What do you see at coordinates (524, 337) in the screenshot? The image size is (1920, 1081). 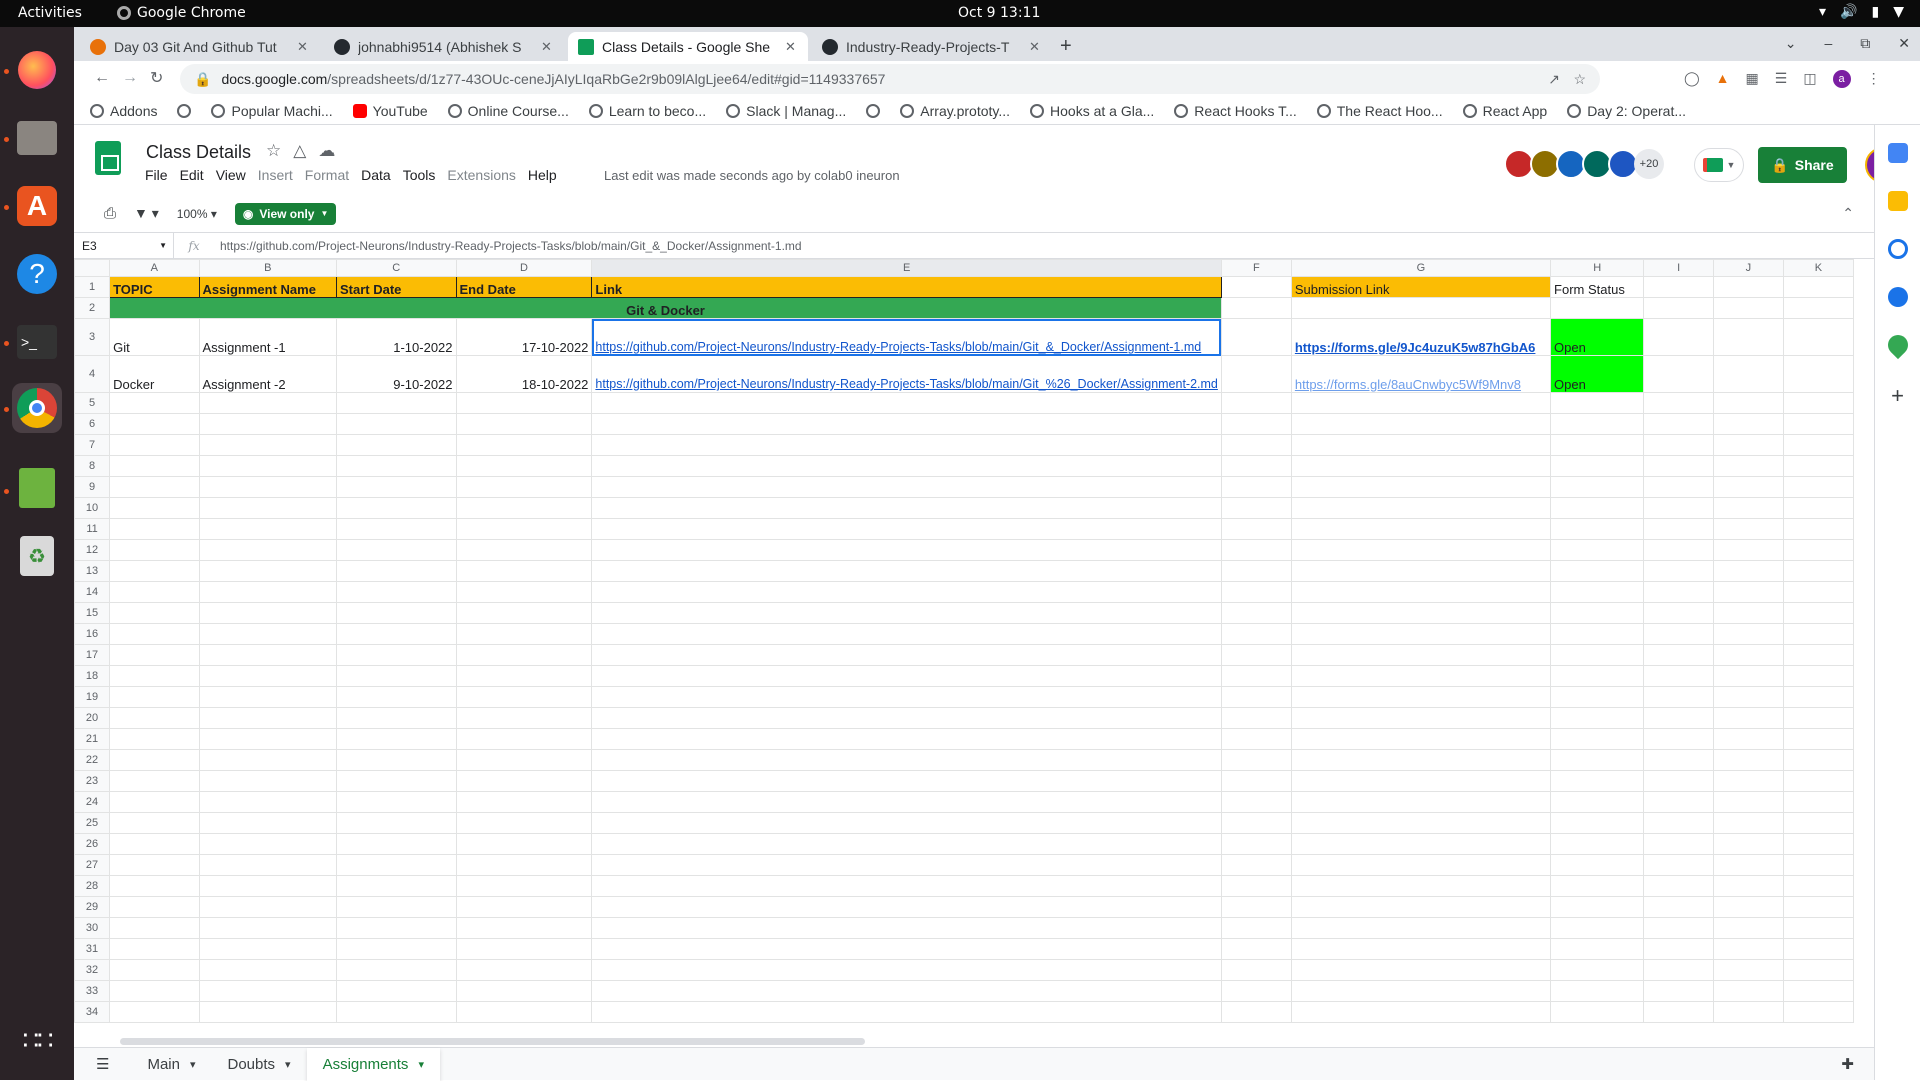 I see `cell: 17-10-2022` at bounding box center [524, 337].